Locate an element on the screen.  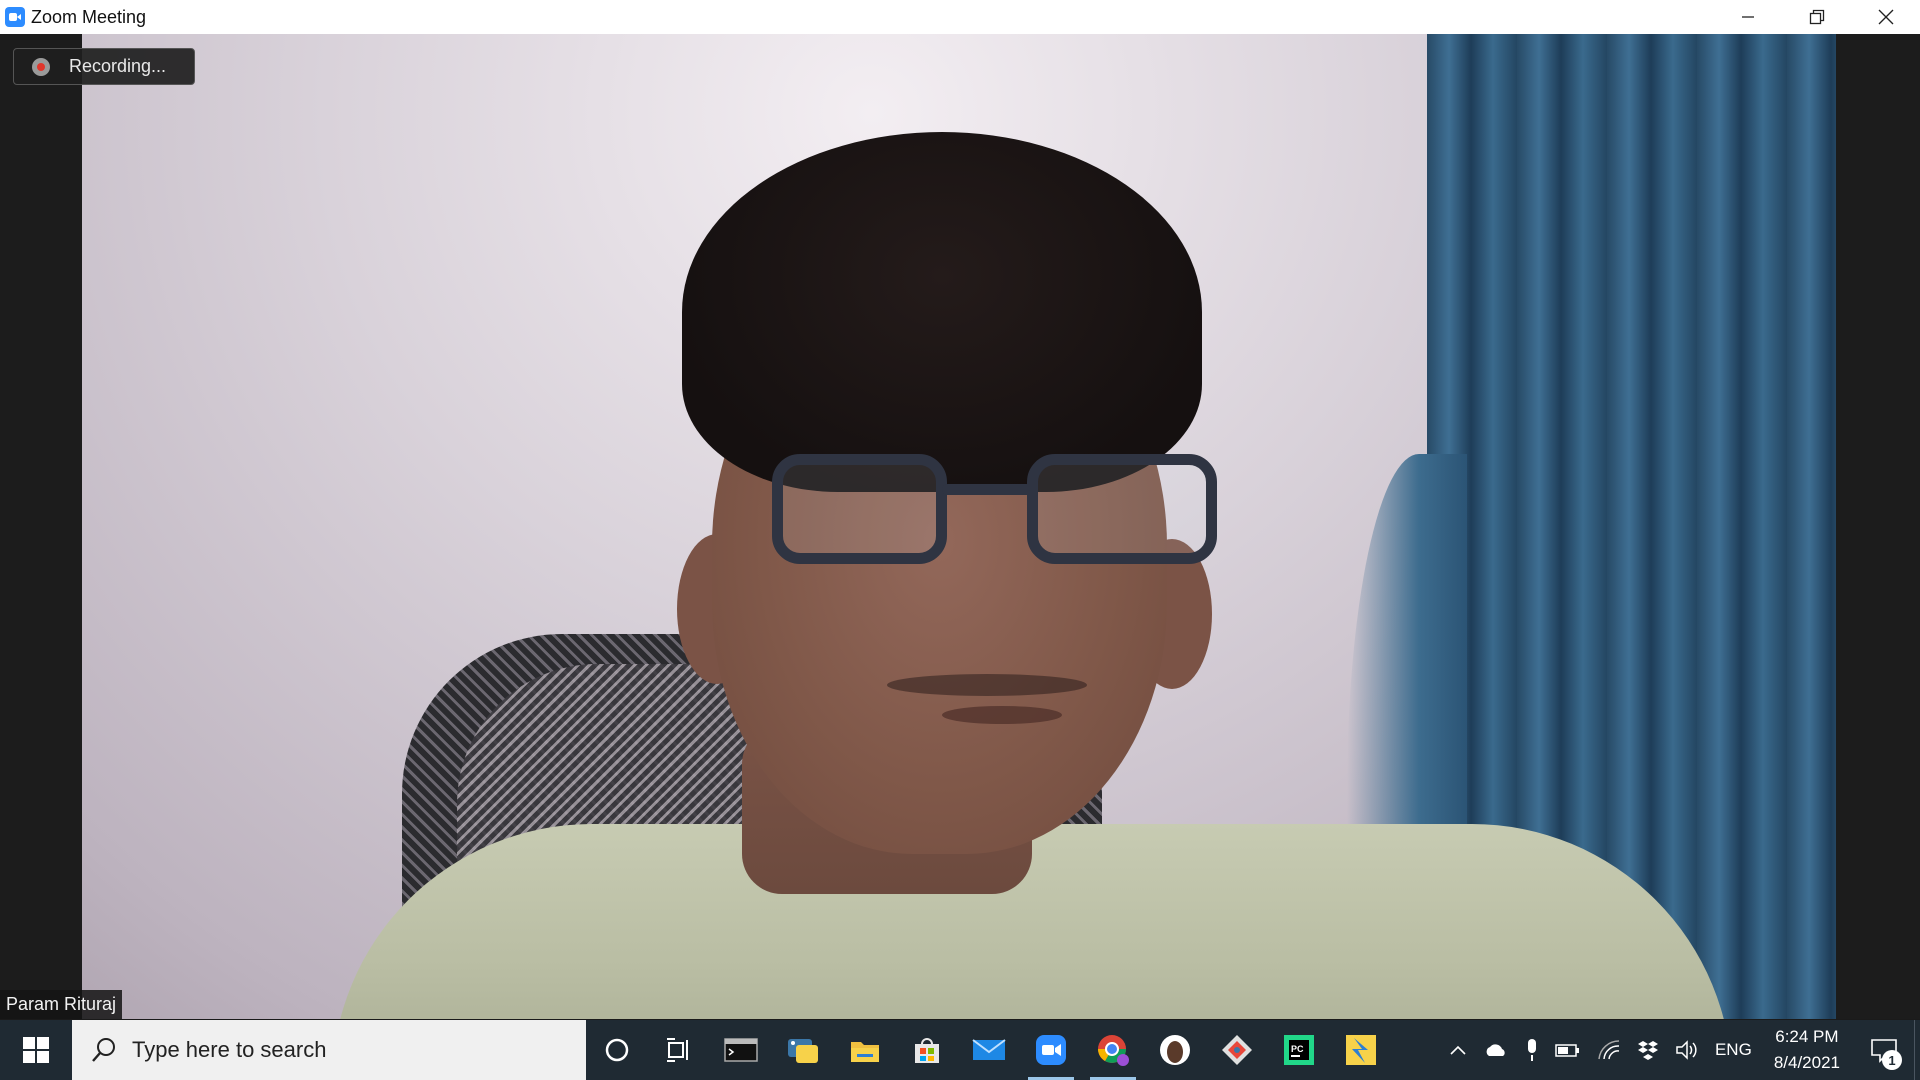
chrome-icon is located at coordinates (1113, 1050).